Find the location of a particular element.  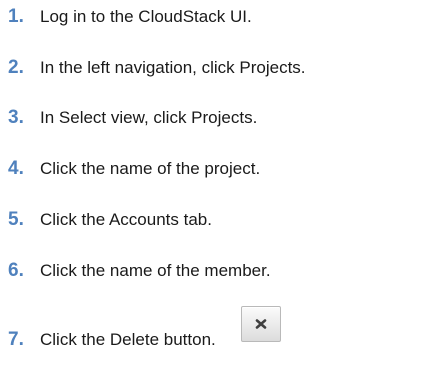

step-text: Click the name of the project. is located at coordinates (150, 168).